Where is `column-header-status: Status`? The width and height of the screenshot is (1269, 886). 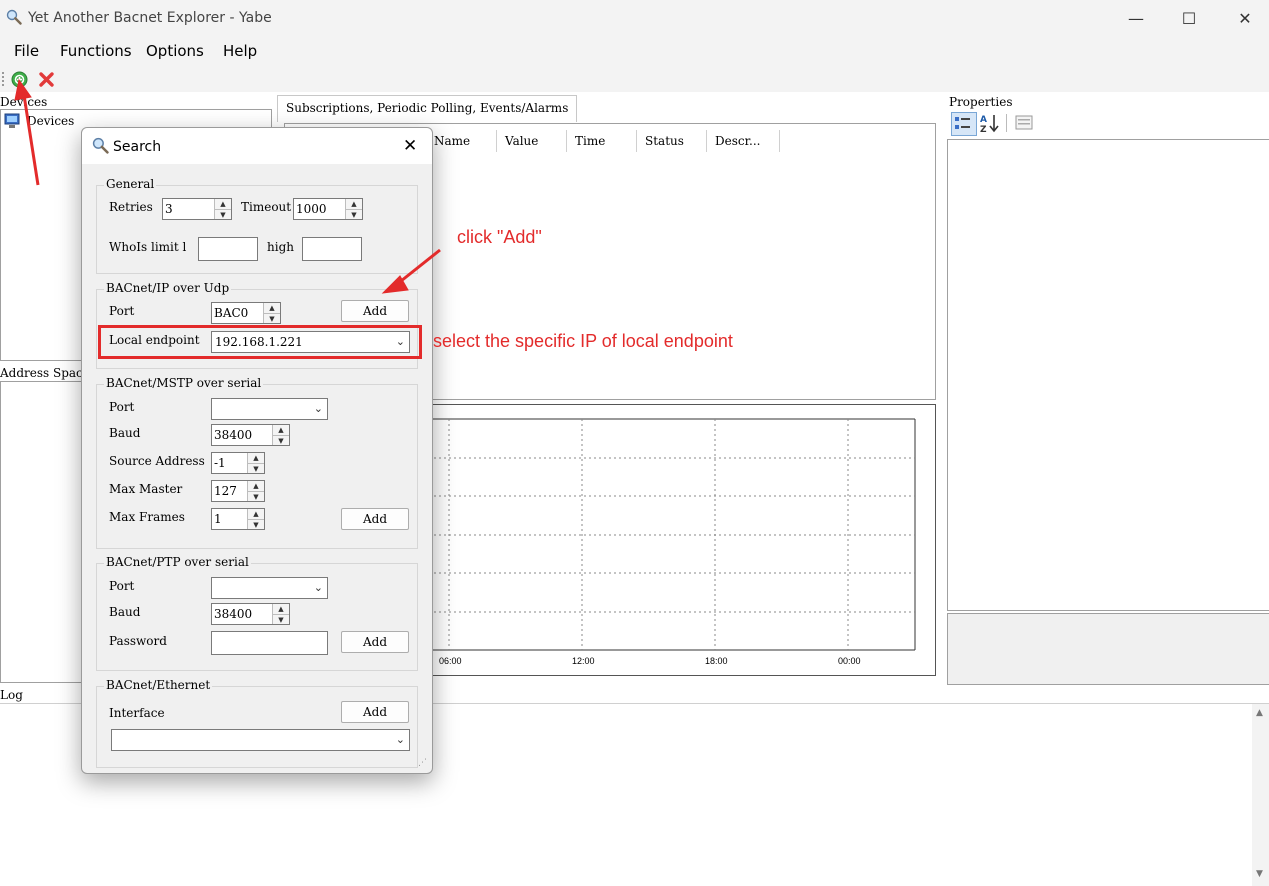 column-header-status: Status is located at coordinates (672, 141).